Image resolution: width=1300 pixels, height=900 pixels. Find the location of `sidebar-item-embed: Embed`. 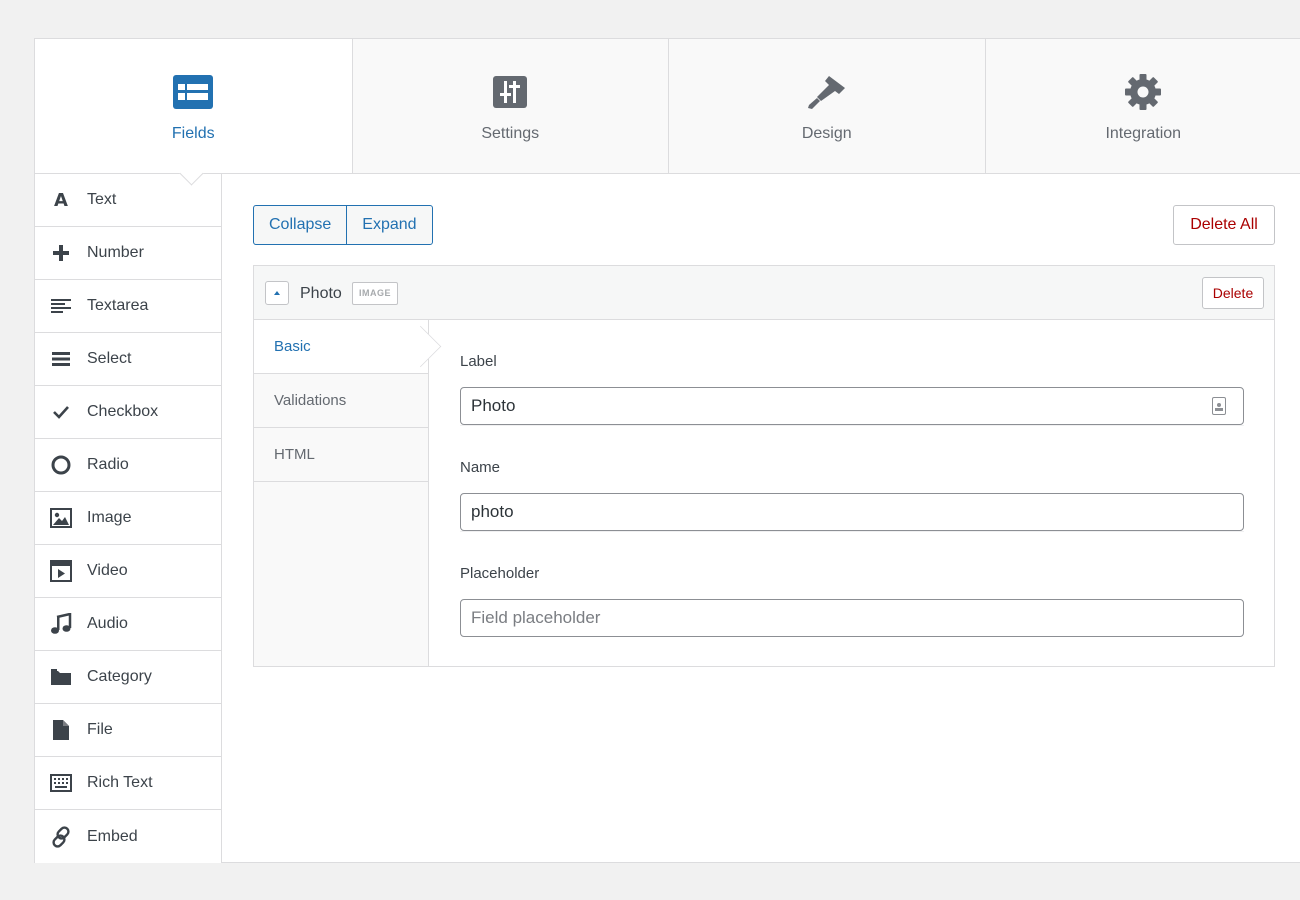

sidebar-item-embed: Embed is located at coordinates (128, 836).